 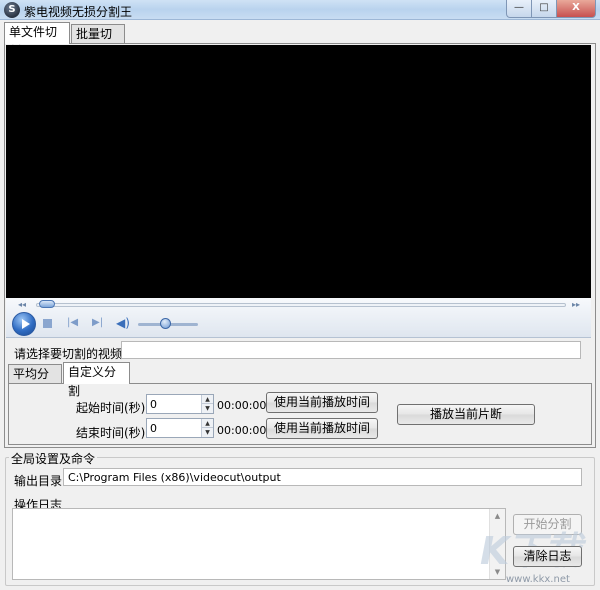 I want to click on end-time-input, so click(x=174, y=428).